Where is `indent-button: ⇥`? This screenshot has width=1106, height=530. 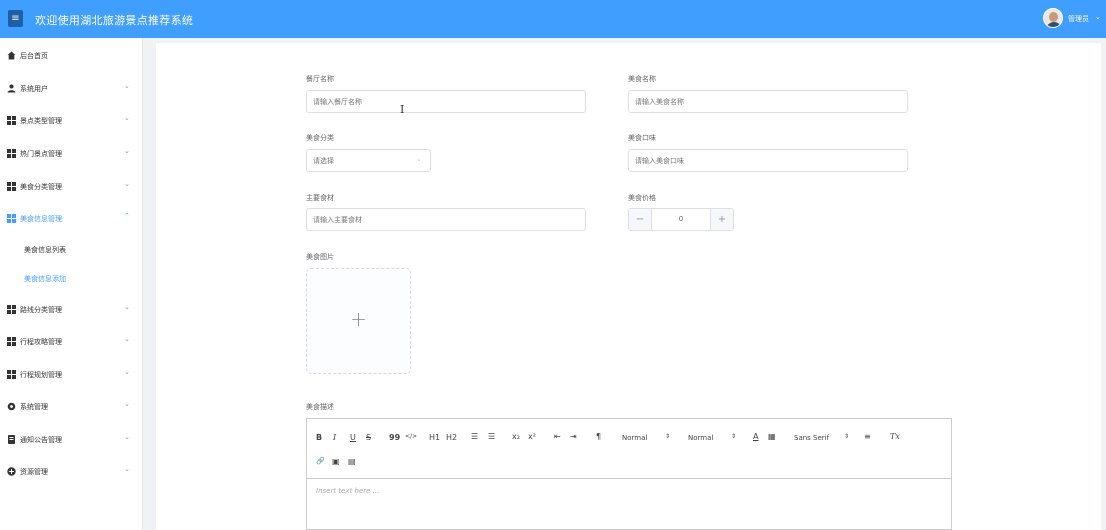
indent-button: ⇥ is located at coordinates (573, 436).